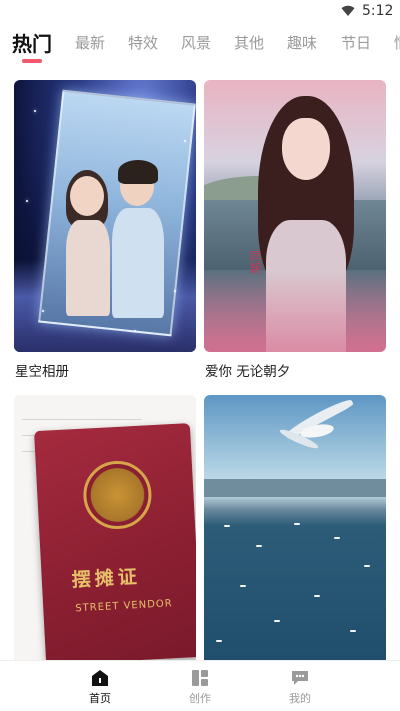 The image size is (400, 711). Describe the element at coordinates (356, 42) in the screenshot. I see `tab-festival: 节日` at that location.